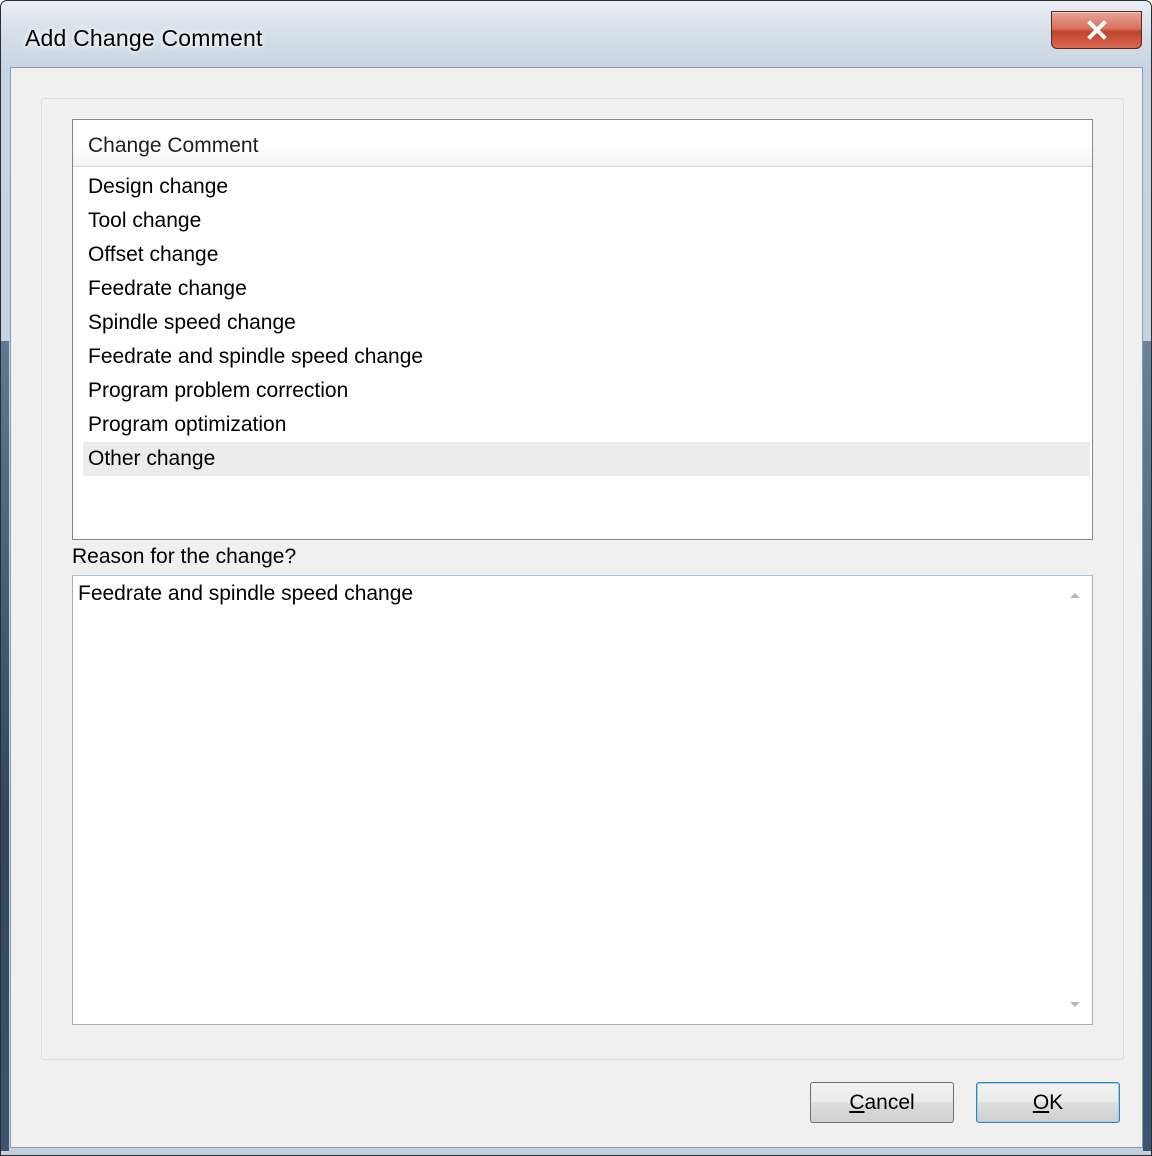 The height and width of the screenshot is (1156, 1152). I want to click on list-item: Offset change, so click(586, 255).